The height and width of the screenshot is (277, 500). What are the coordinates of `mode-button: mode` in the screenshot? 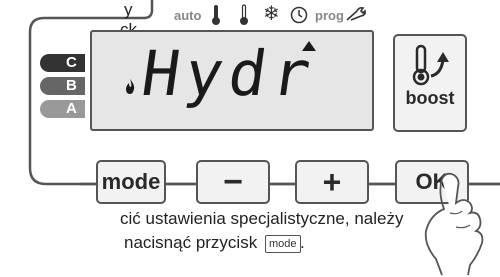 It's located at (131, 182).